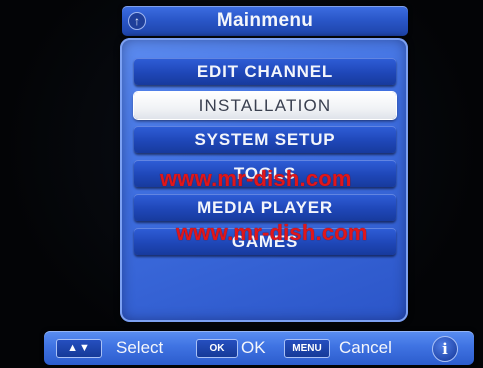  I want to click on cancel-hint-label: Cancel, so click(365, 347).